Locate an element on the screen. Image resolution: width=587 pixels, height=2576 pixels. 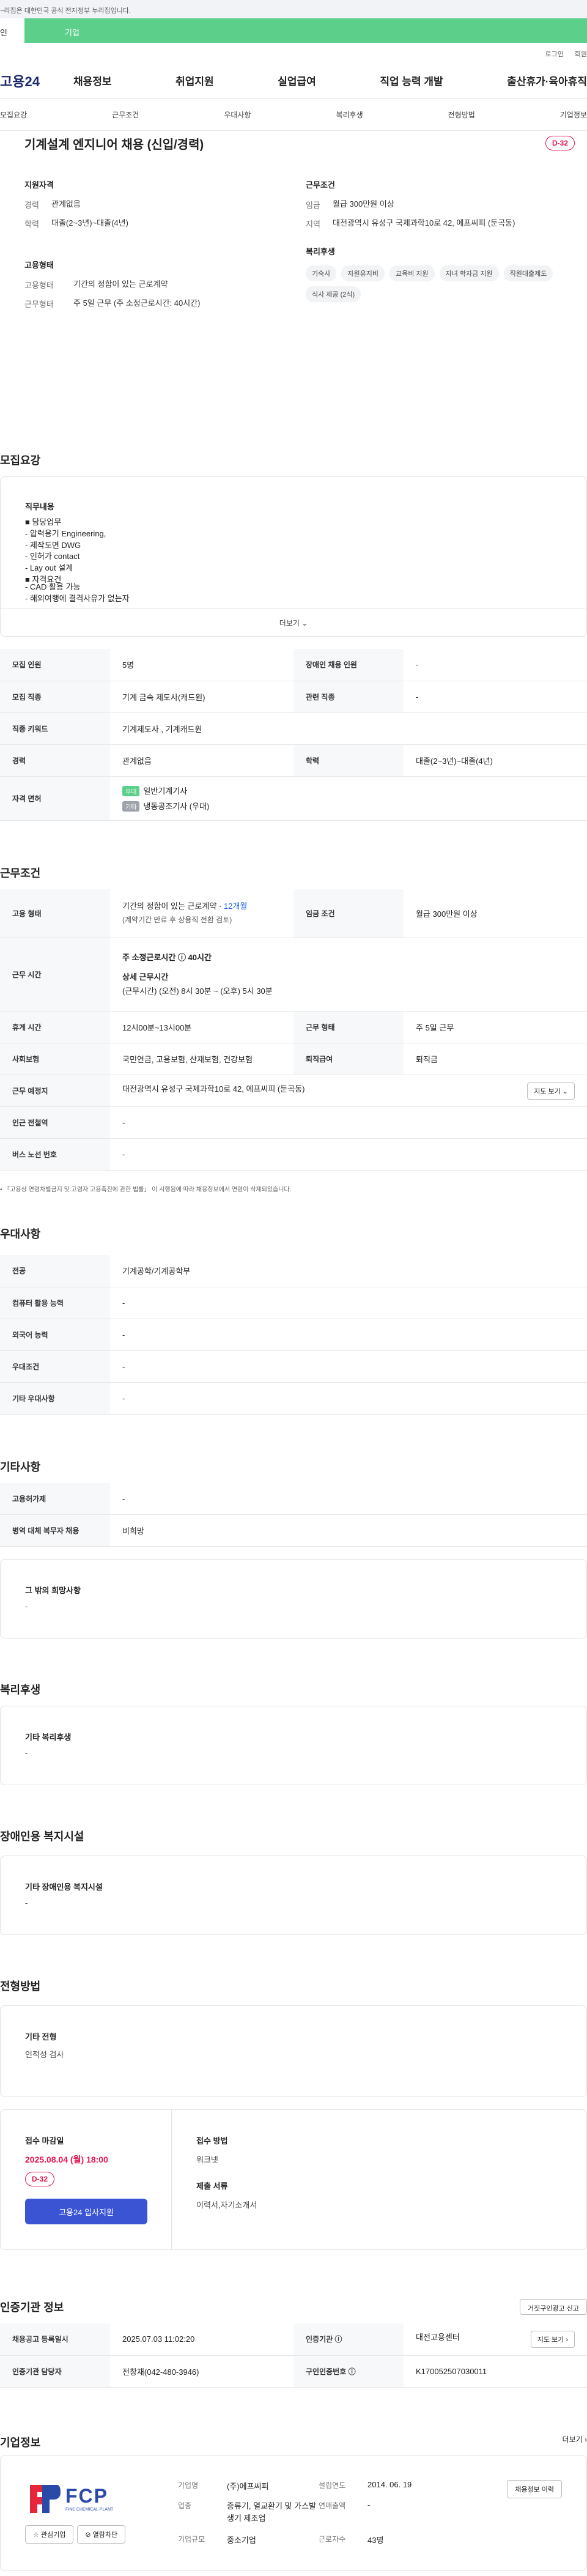
disabled-value: - is located at coordinates (26, 1903).